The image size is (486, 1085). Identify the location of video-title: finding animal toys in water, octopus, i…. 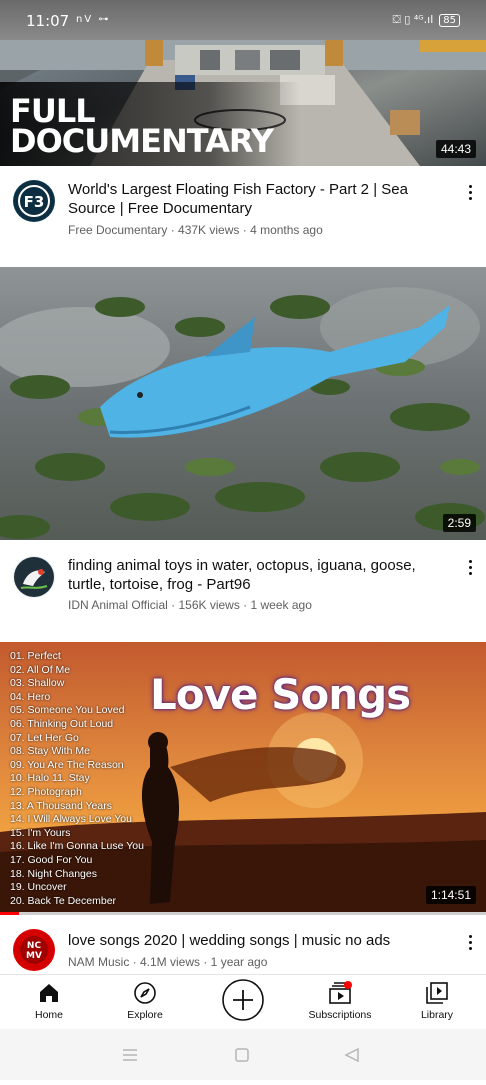
(258, 575).